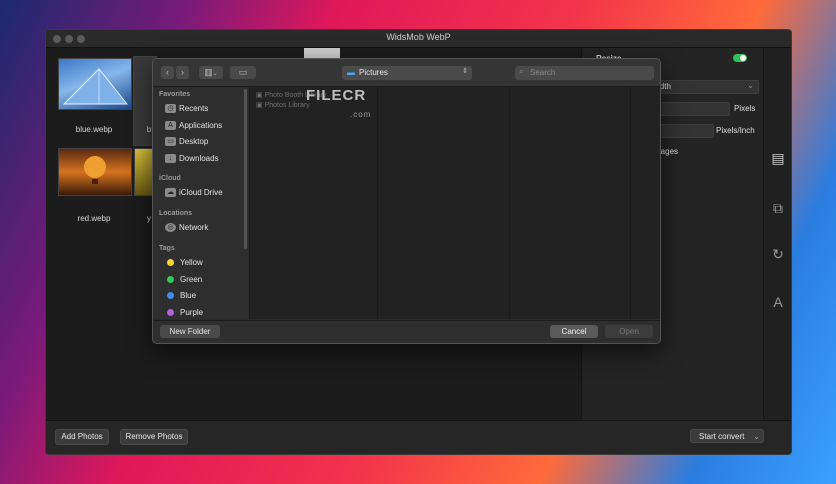 The image size is (836, 484). What do you see at coordinates (283, 105) in the screenshot?
I see `file-item: ▣ Photos Library` at bounding box center [283, 105].